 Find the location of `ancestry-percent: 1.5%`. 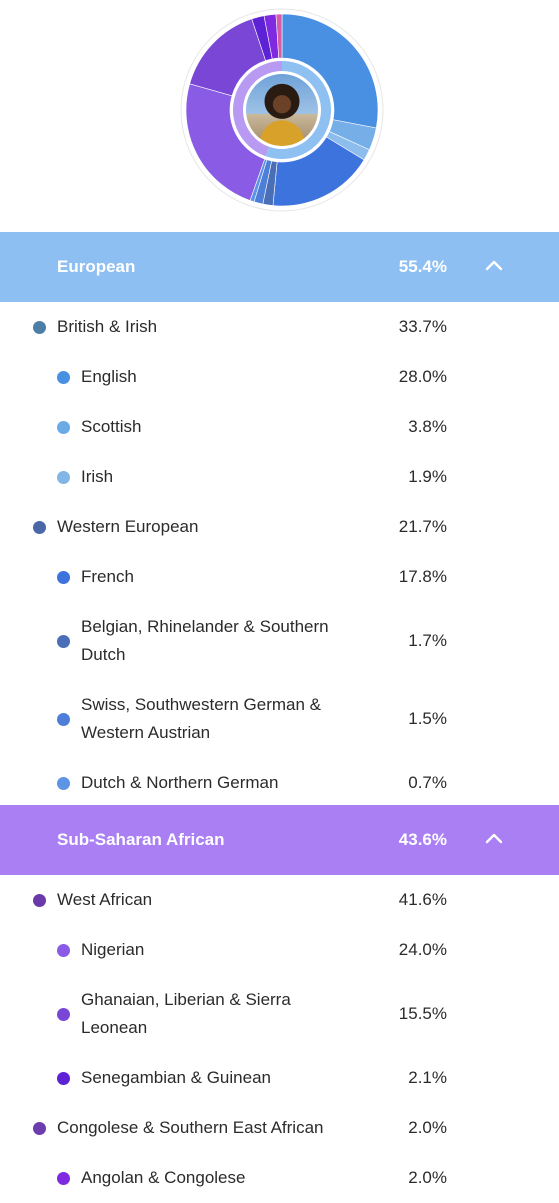

ancestry-percent: 1.5% is located at coordinates (427, 718).